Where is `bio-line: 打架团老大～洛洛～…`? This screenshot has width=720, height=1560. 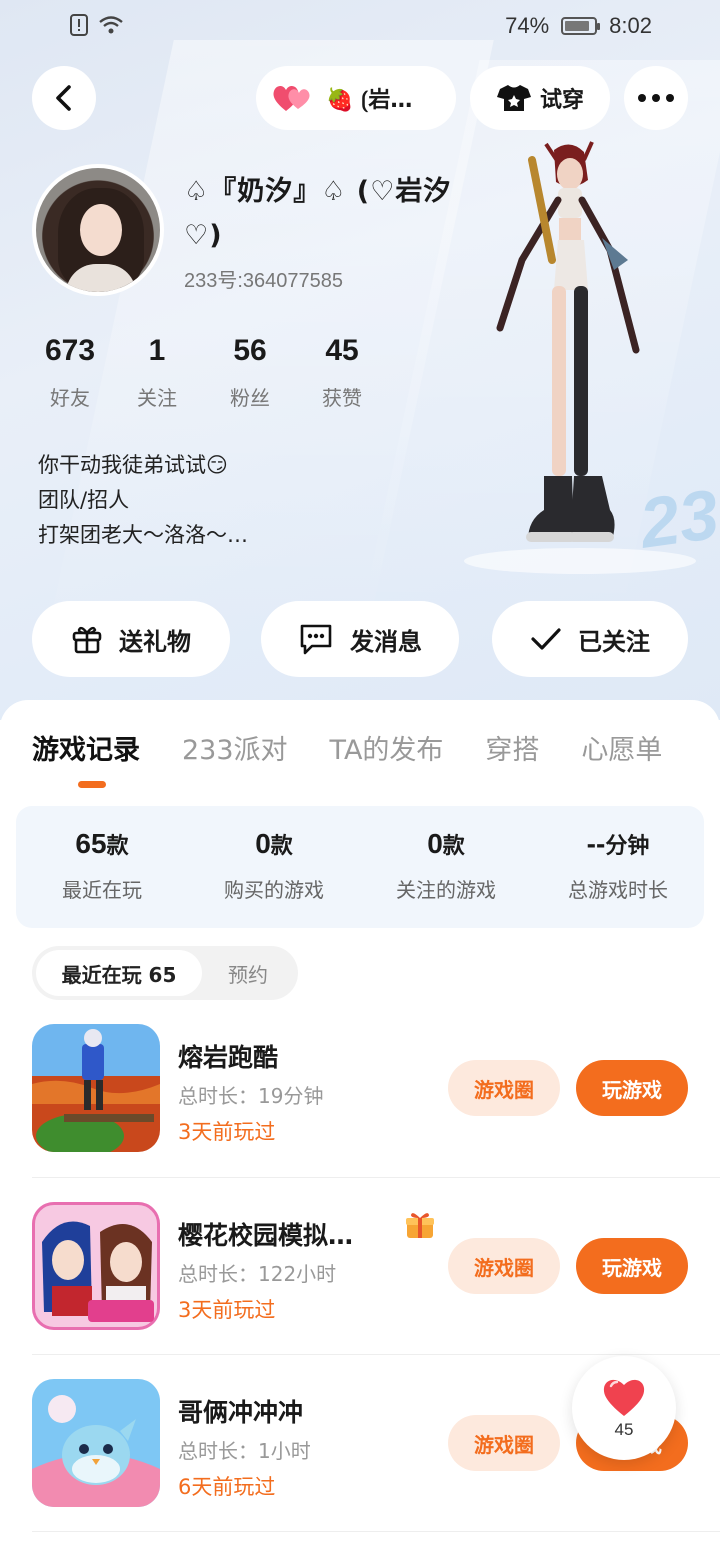
bio-line: 打架团老大～洛洛～… is located at coordinates (143, 535).